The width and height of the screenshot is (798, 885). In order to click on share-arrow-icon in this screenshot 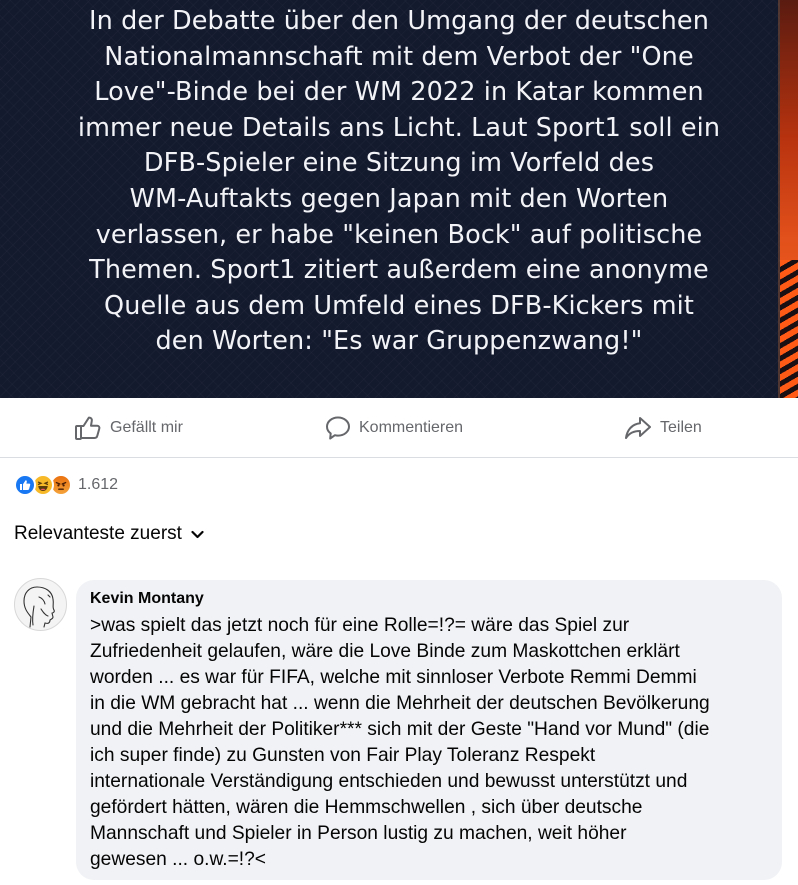, I will do `click(638, 428)`.